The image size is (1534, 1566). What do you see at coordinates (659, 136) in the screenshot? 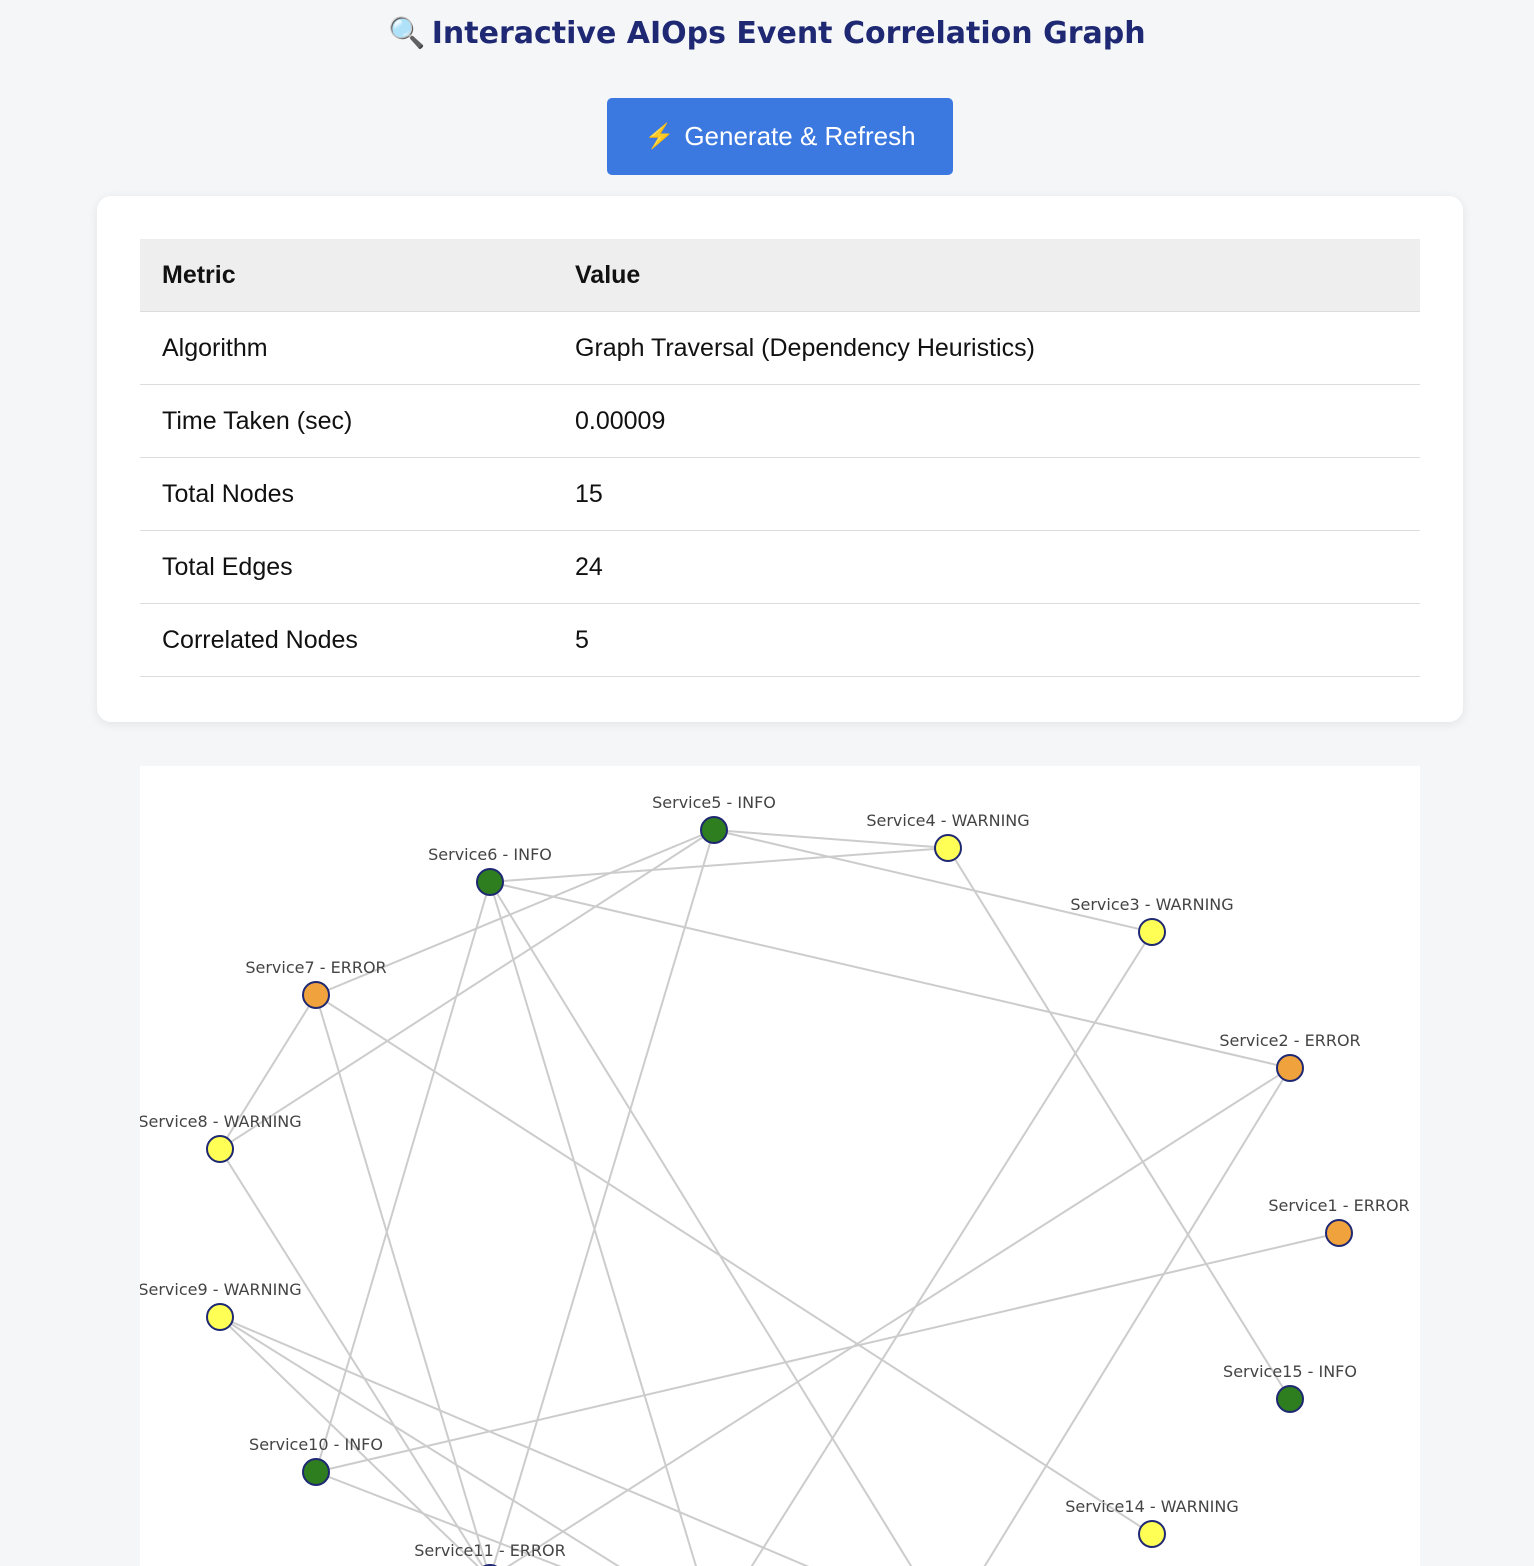
I see `lightning-icon: ⚡` at bounding box center [659, 136].